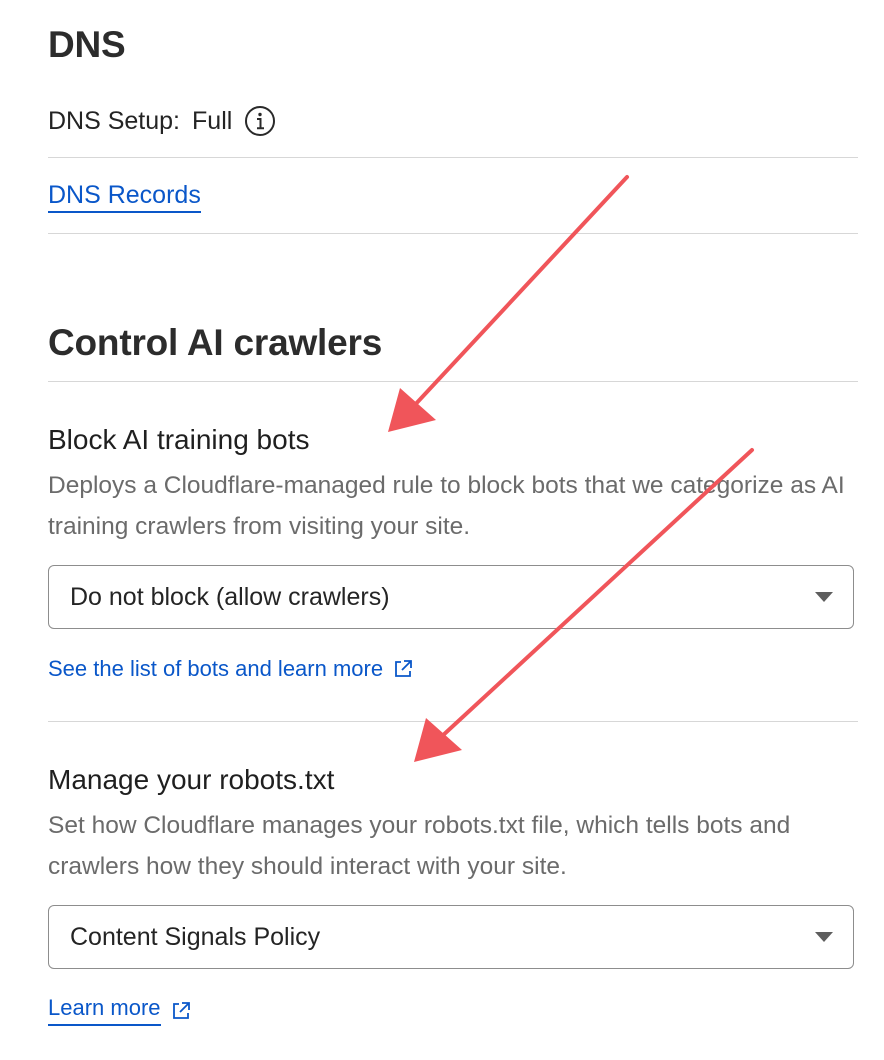 The image size is (884, 1060). Describe the element at coordinates (191, 779) in the screenshot. I see `robots-heading: Manage your robots.txt` at that location.